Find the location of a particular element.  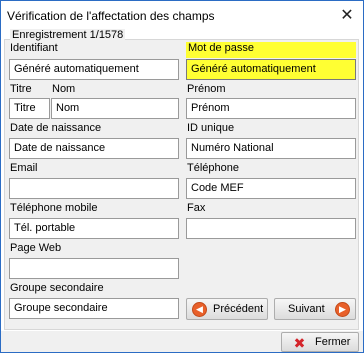

email-label: Email is located at coordinates (24, 168).